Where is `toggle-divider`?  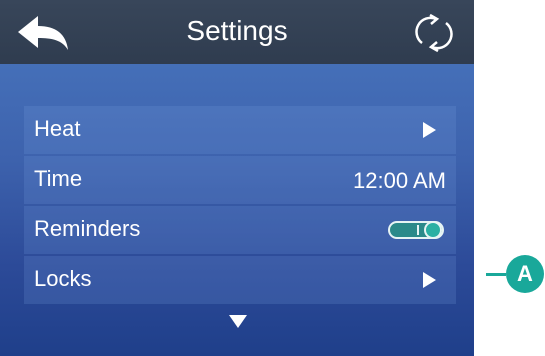 toggle-divider is located at coordinates (418, 230).